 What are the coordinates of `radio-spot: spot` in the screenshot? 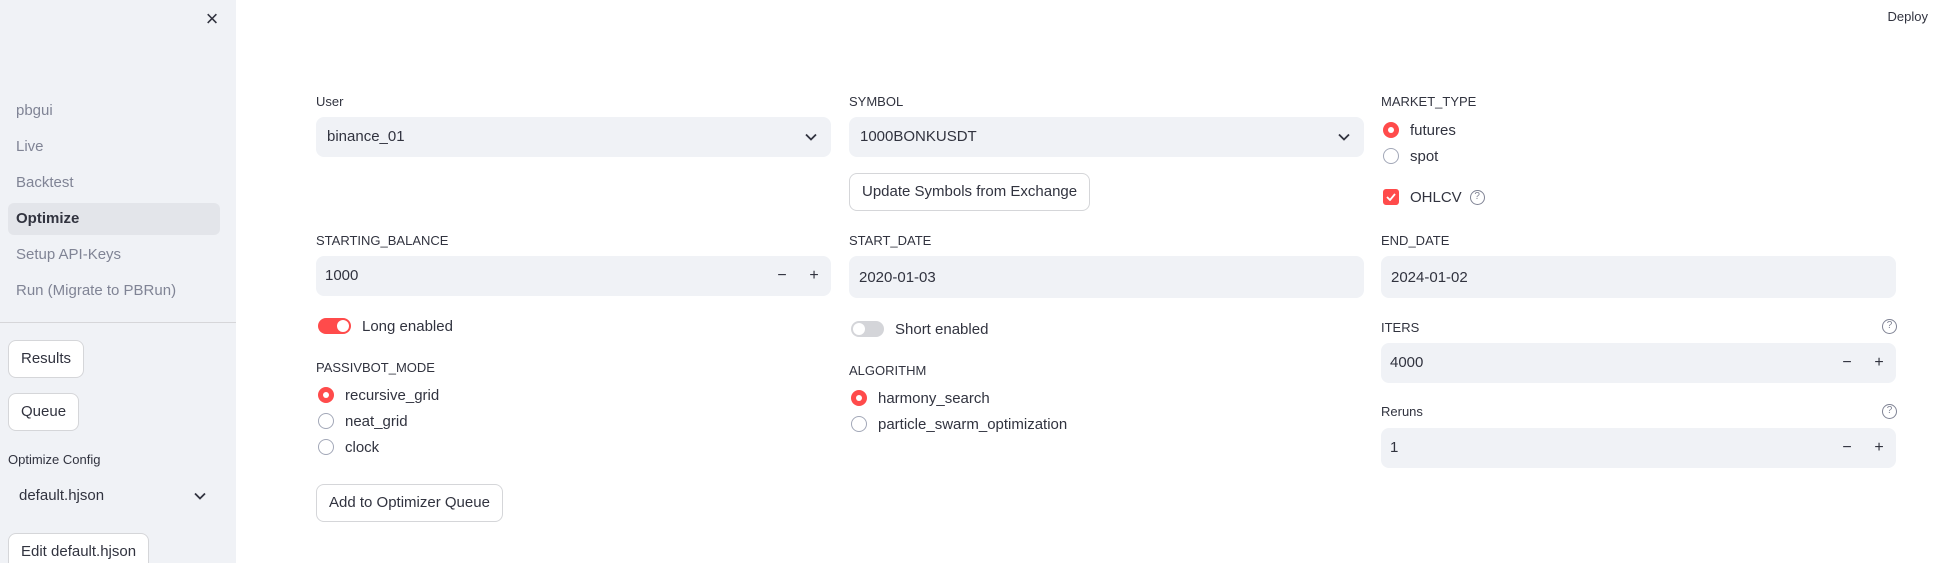 It's located at (1410, 156).